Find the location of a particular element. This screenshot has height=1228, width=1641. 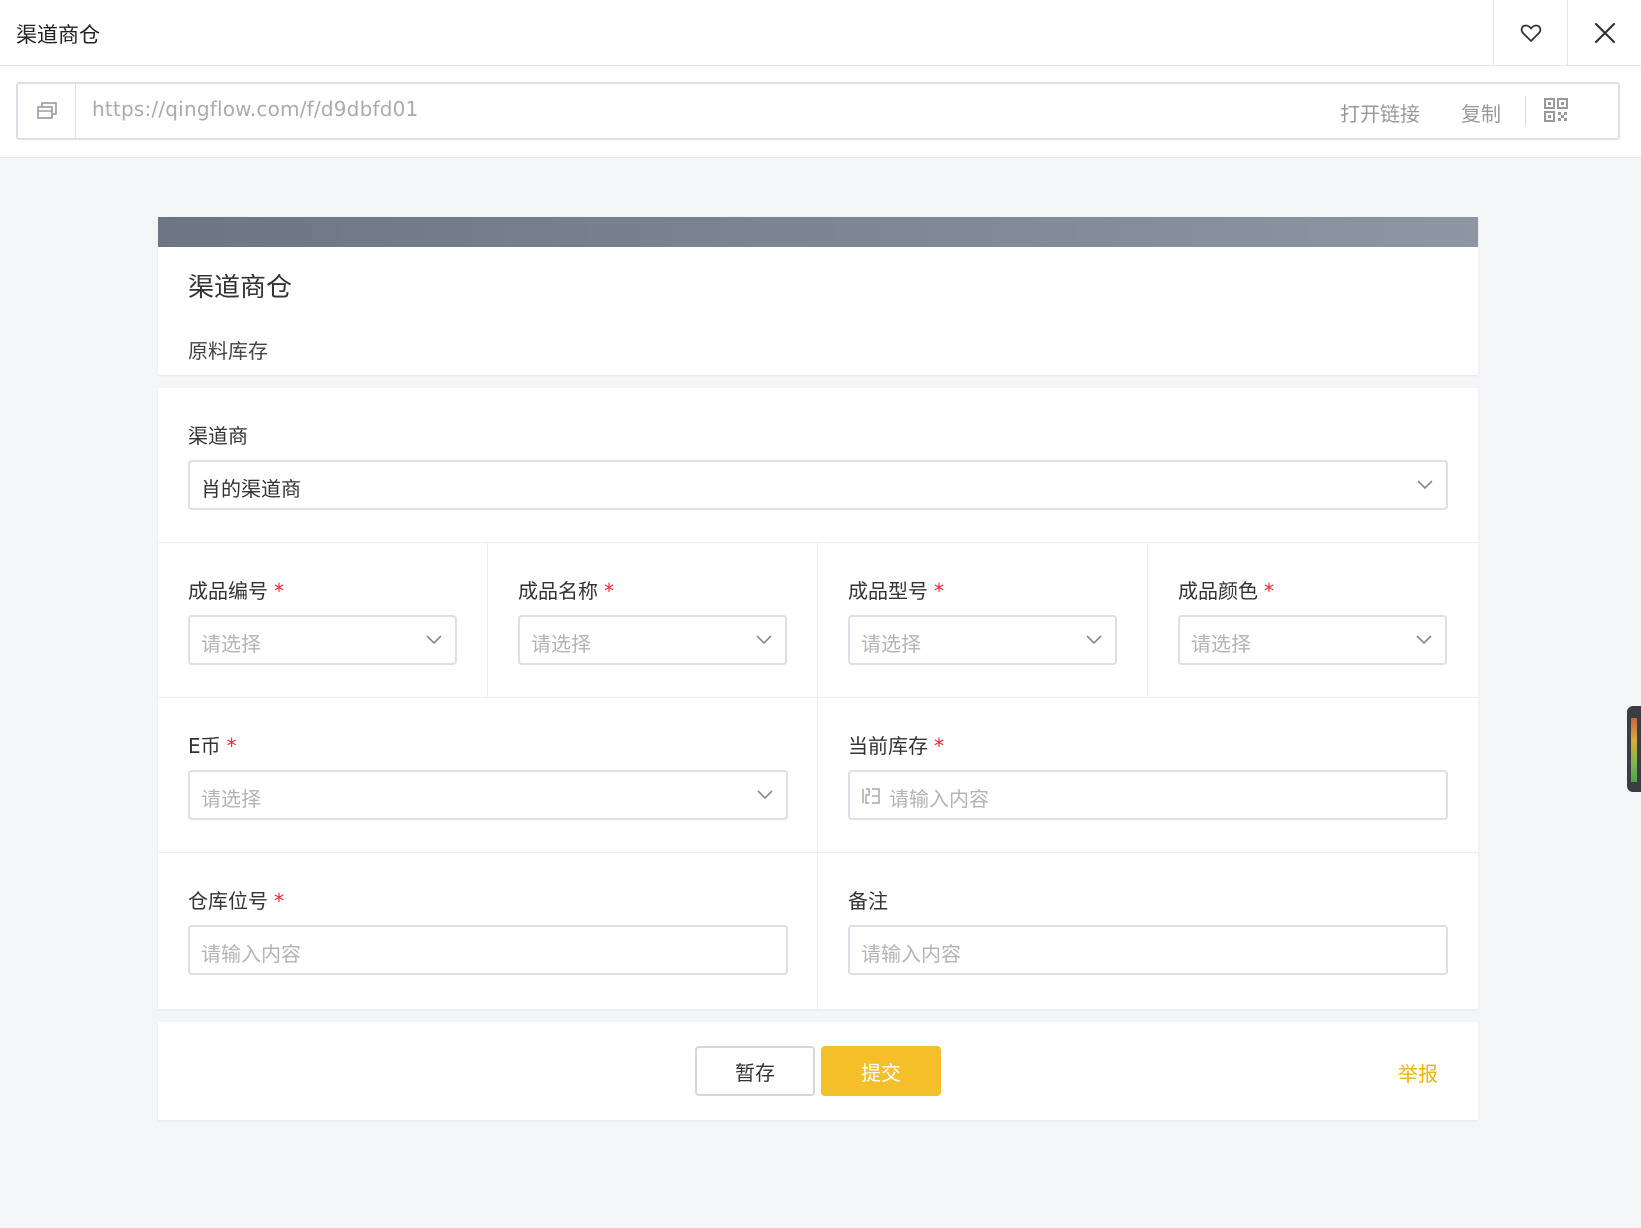

field-product-model: 成品型号 * 请选择 is located at coordinates (983, 620).